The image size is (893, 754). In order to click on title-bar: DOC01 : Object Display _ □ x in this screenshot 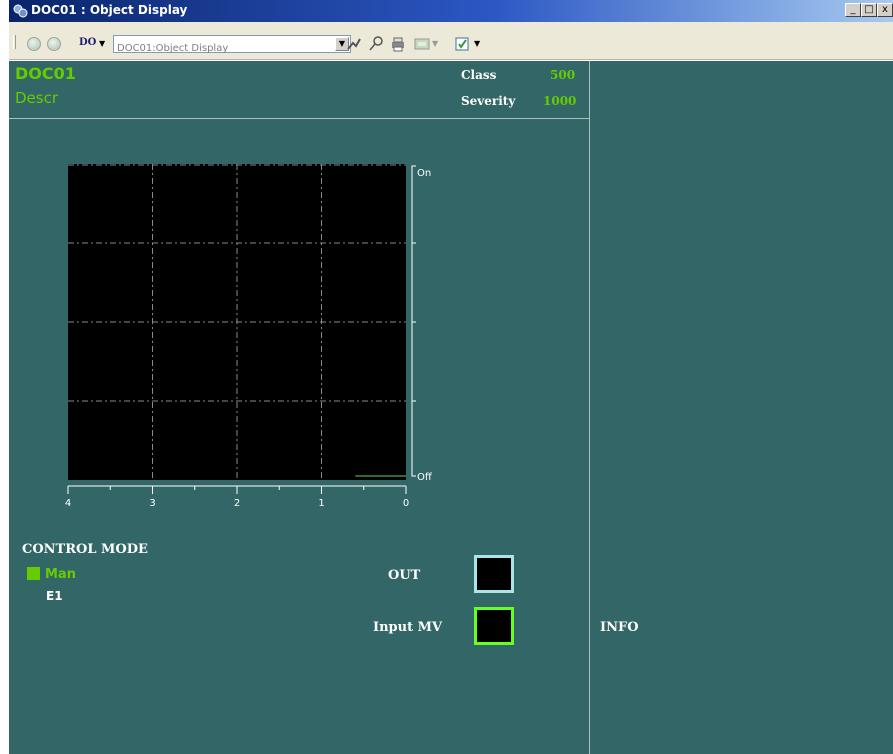, I will do `click(451, 11)`.